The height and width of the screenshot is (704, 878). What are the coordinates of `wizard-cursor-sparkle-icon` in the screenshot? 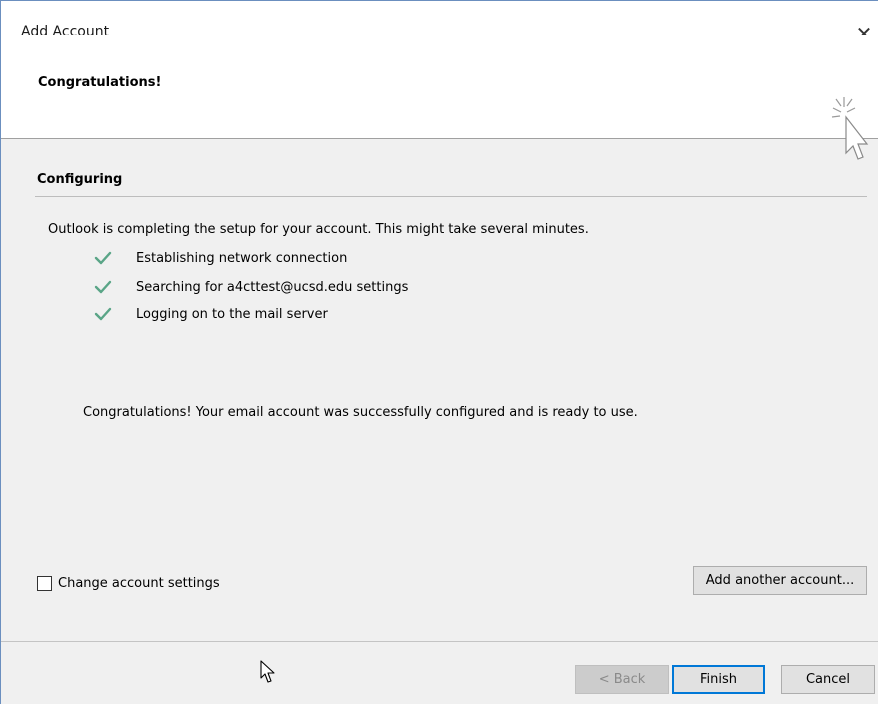 It's located at (850, 128).